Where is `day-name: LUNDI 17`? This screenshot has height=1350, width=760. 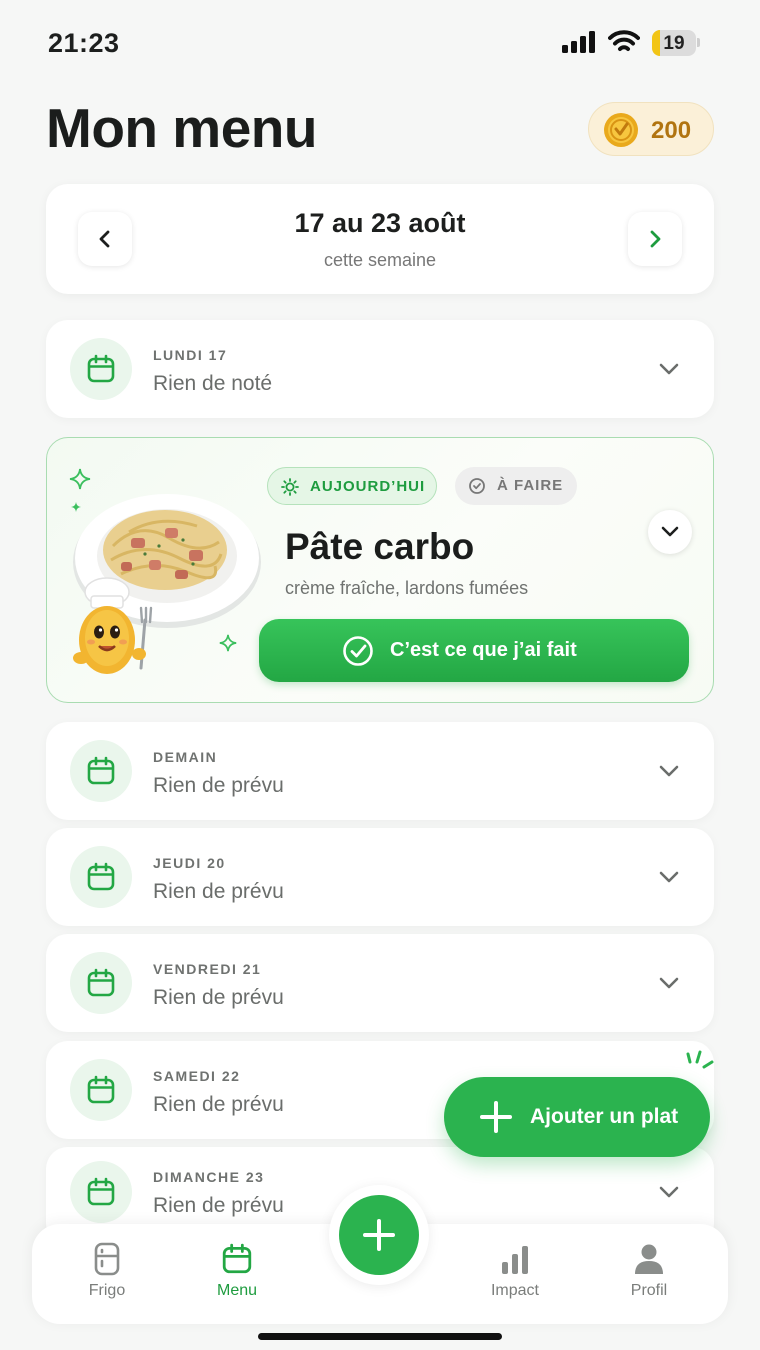 day-name: LUNDI 17 is located at coordinates (190, 355).